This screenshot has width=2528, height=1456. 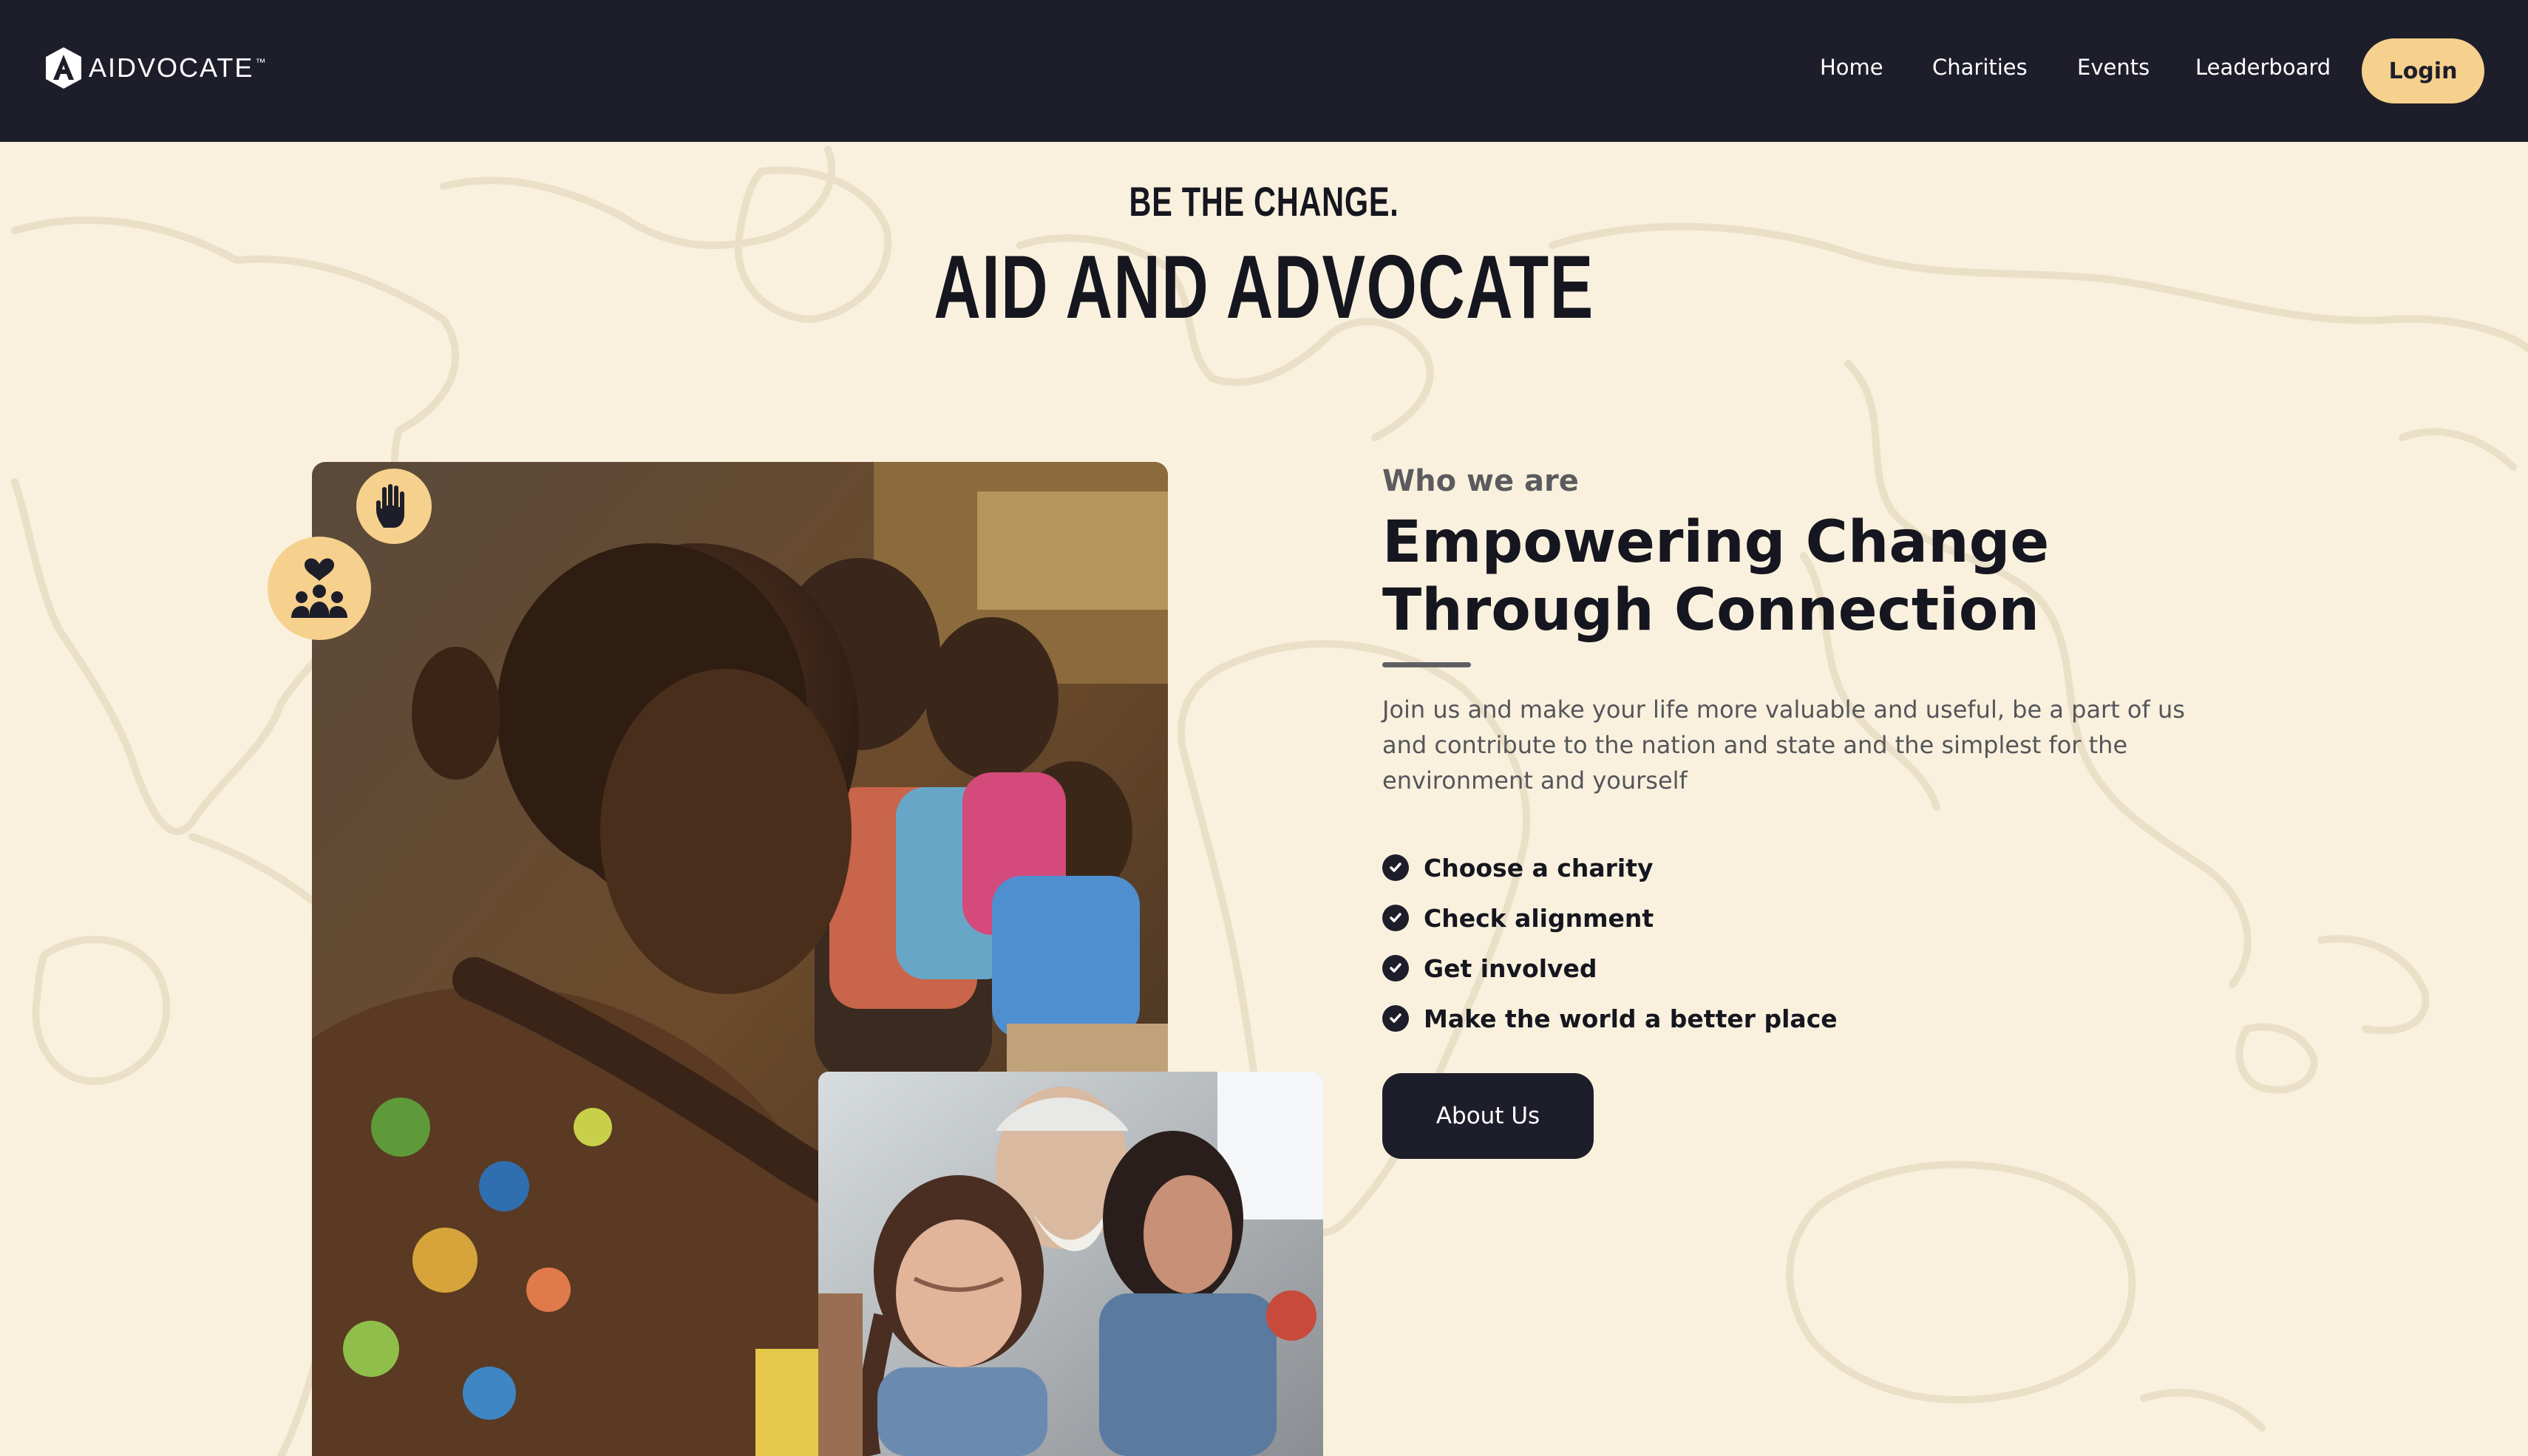 What do you see at coordinates (1264, 202) in the screenshot?
I see `hero-tagline: BE THE CHANGE.` at bounding box center [1264, 202].